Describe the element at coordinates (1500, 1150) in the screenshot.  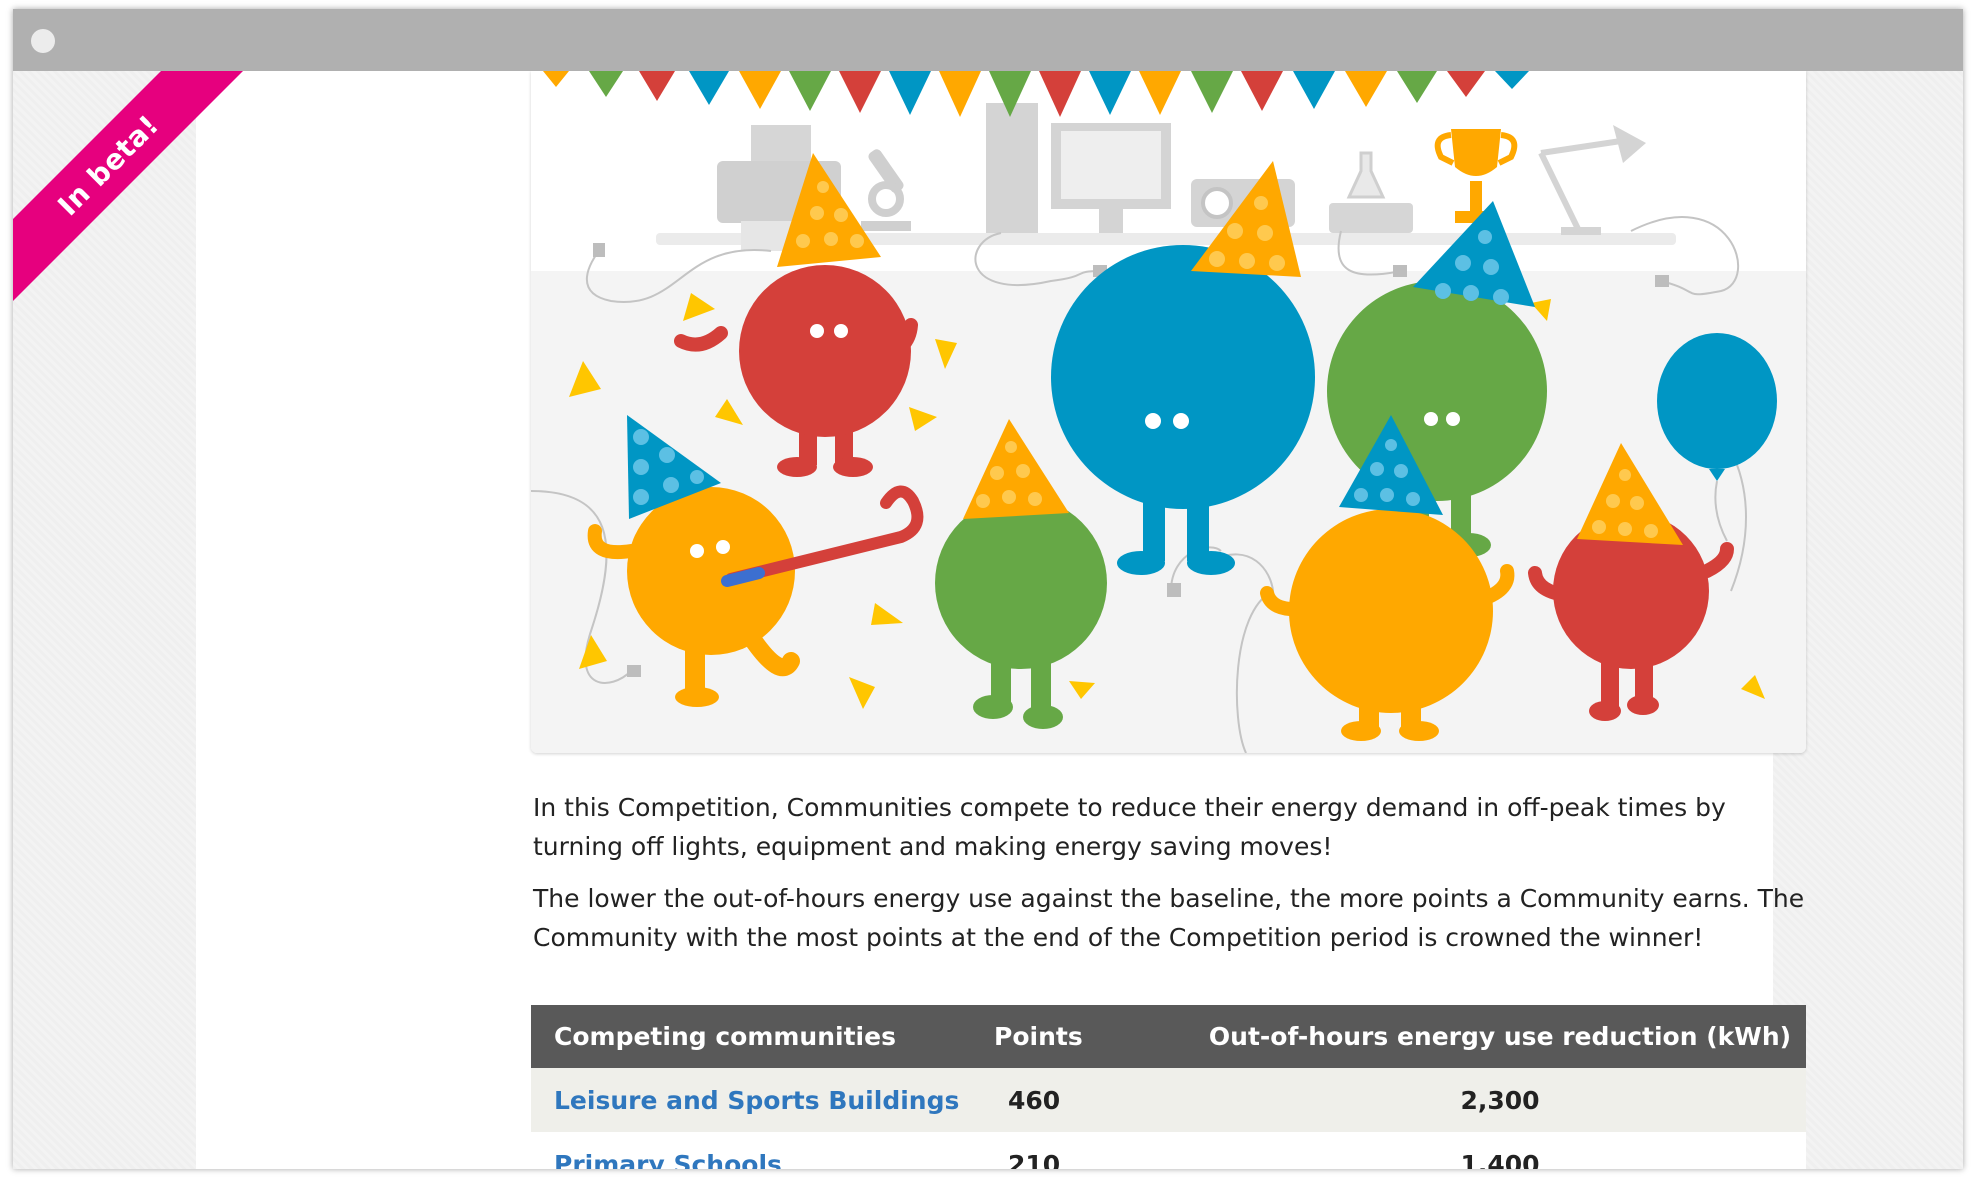
I see `reduction-cell: 1,400` at that location.